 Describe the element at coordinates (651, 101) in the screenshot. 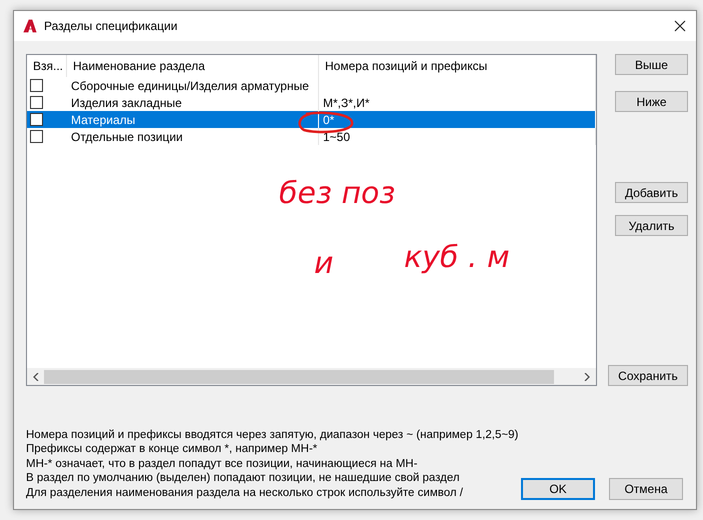

I see `side-button: Ниже` at that location.